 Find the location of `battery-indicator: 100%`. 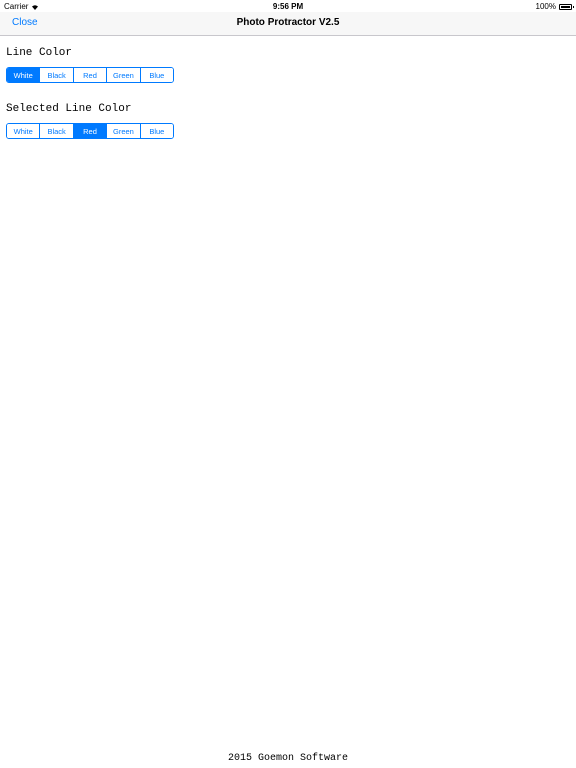

battery-indicator: 100% is located at coordinates (554, 6).